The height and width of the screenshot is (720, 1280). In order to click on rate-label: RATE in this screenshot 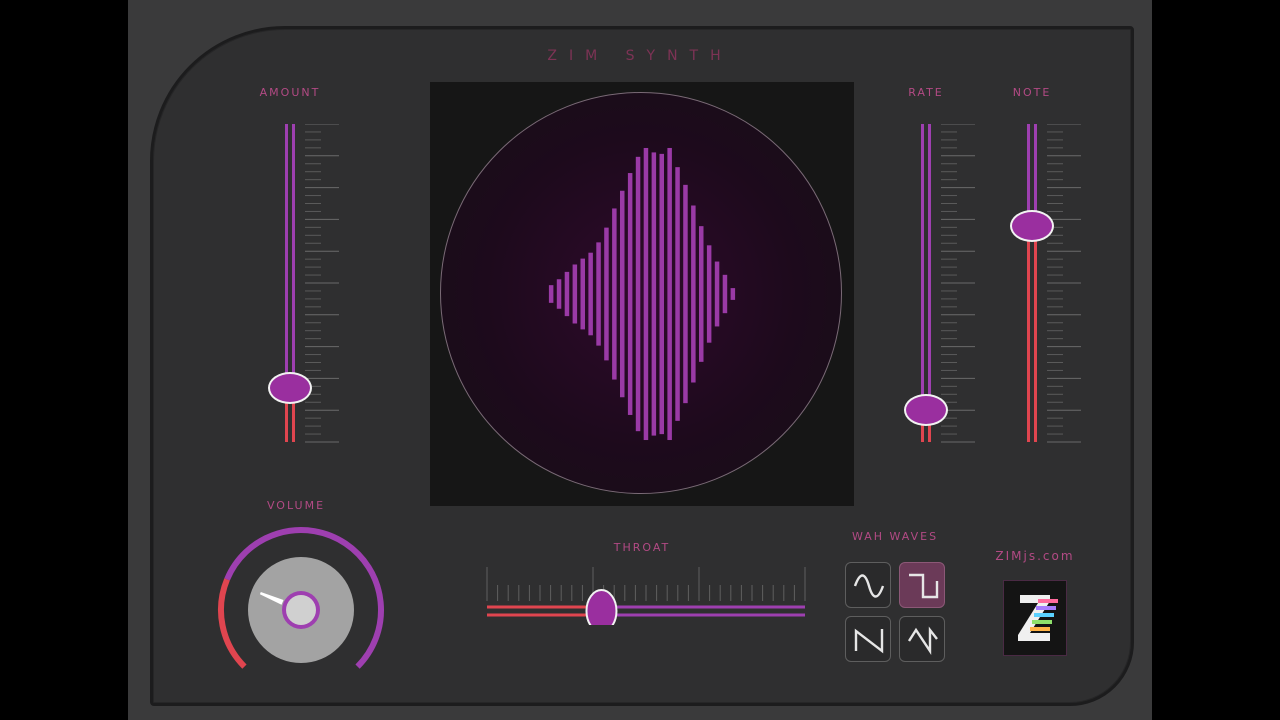, I will do `click(926, 92)`.